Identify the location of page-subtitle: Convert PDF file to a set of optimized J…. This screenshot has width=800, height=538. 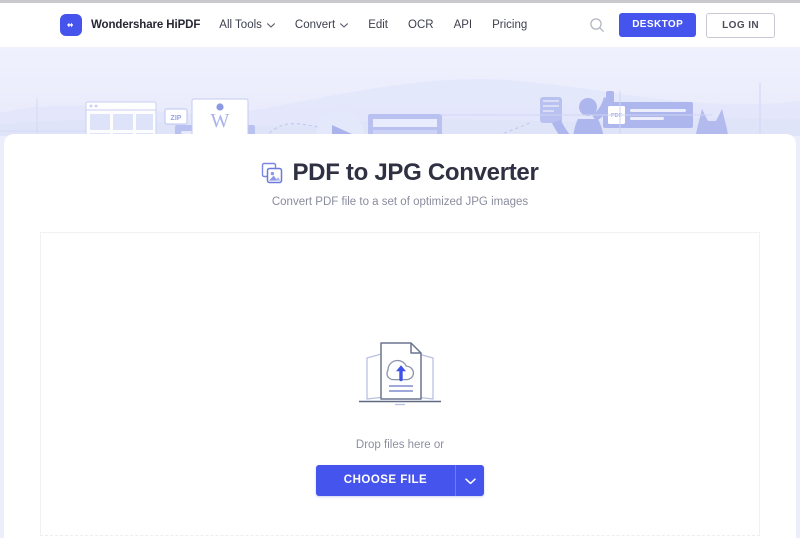
(400, 202).